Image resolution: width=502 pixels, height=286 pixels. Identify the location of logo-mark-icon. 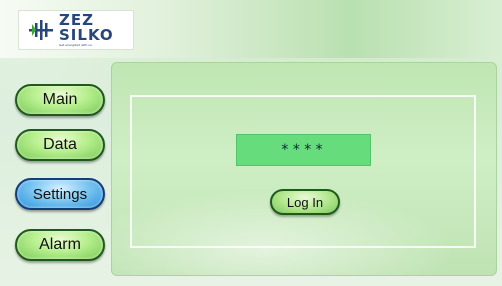
(41, 30).